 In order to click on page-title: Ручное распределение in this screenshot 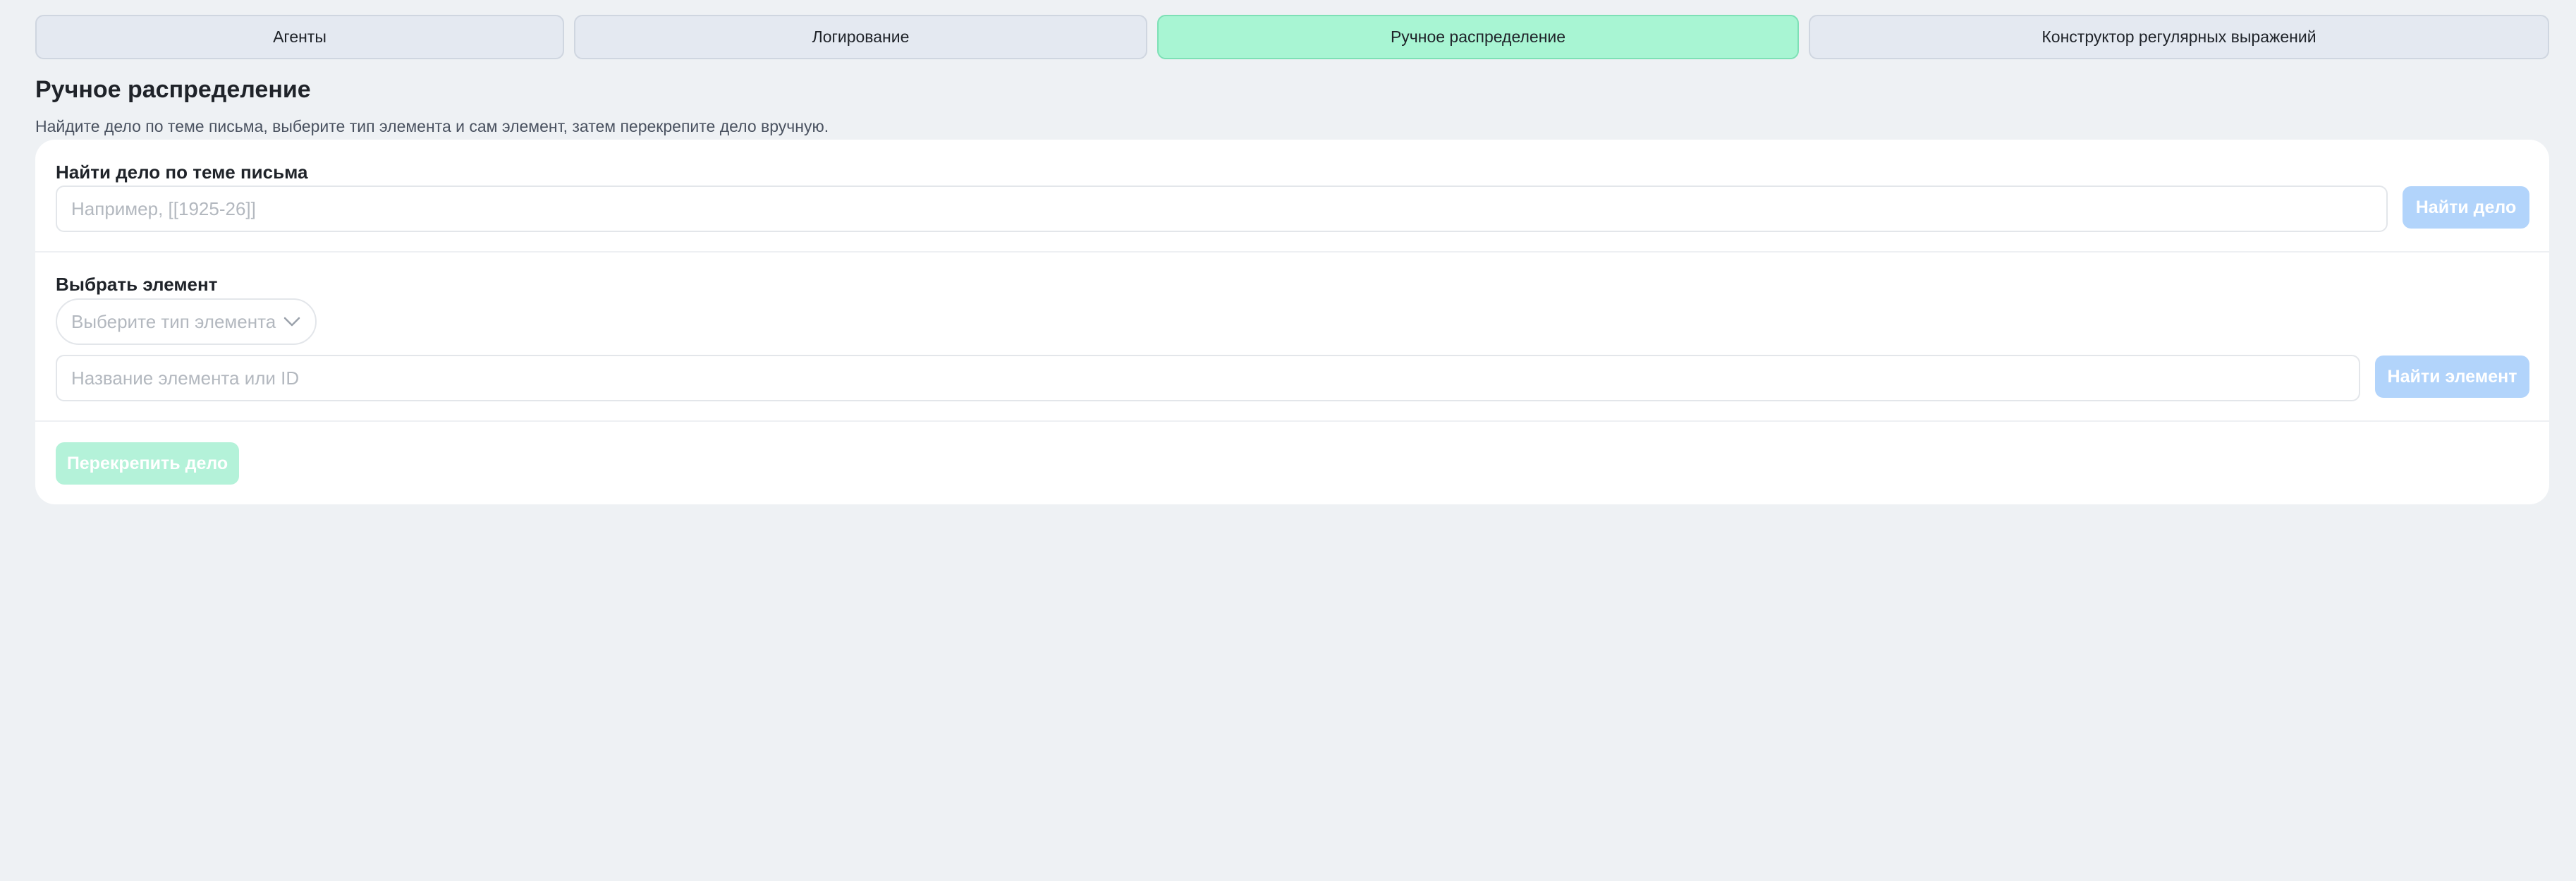, I will do `click(173, 89)`.